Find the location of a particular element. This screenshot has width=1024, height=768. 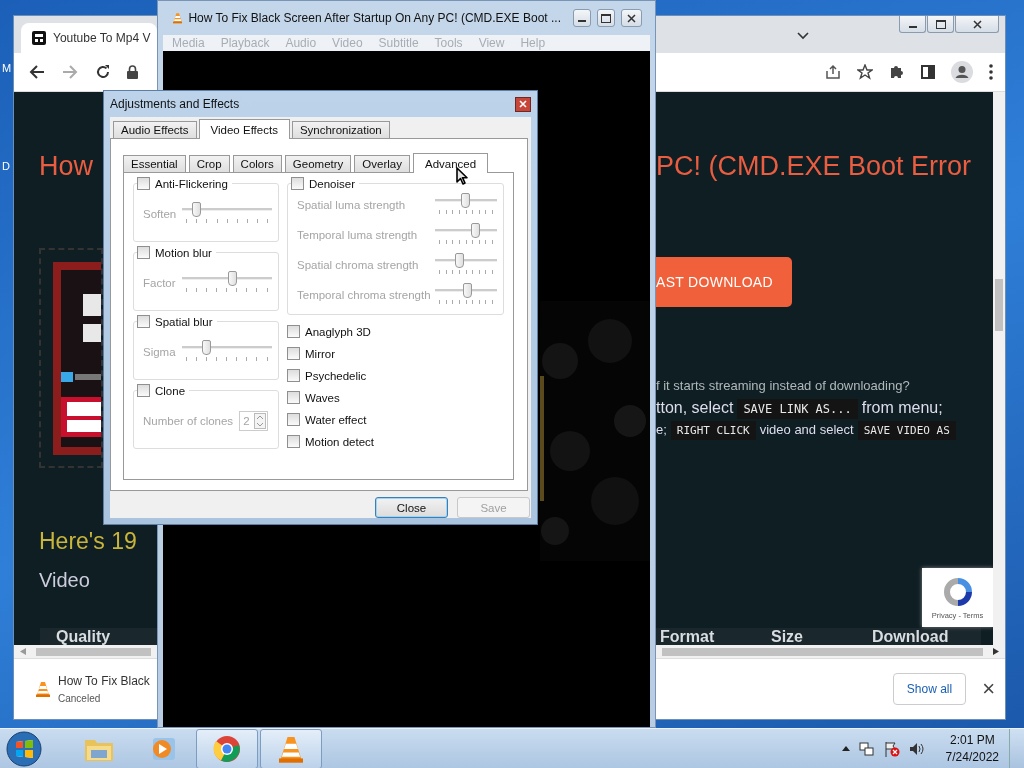

checkbox-label: Mirror is located at coordinates (320, 353).